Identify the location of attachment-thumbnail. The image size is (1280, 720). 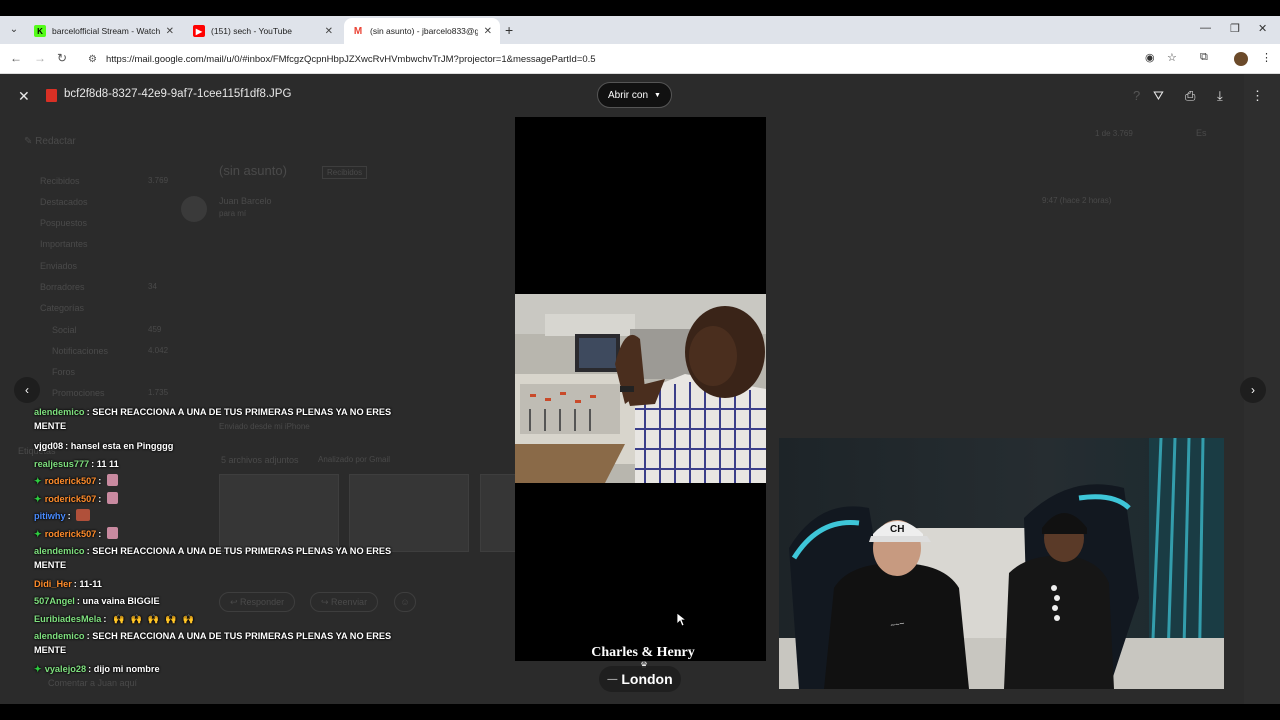
(498, 513).